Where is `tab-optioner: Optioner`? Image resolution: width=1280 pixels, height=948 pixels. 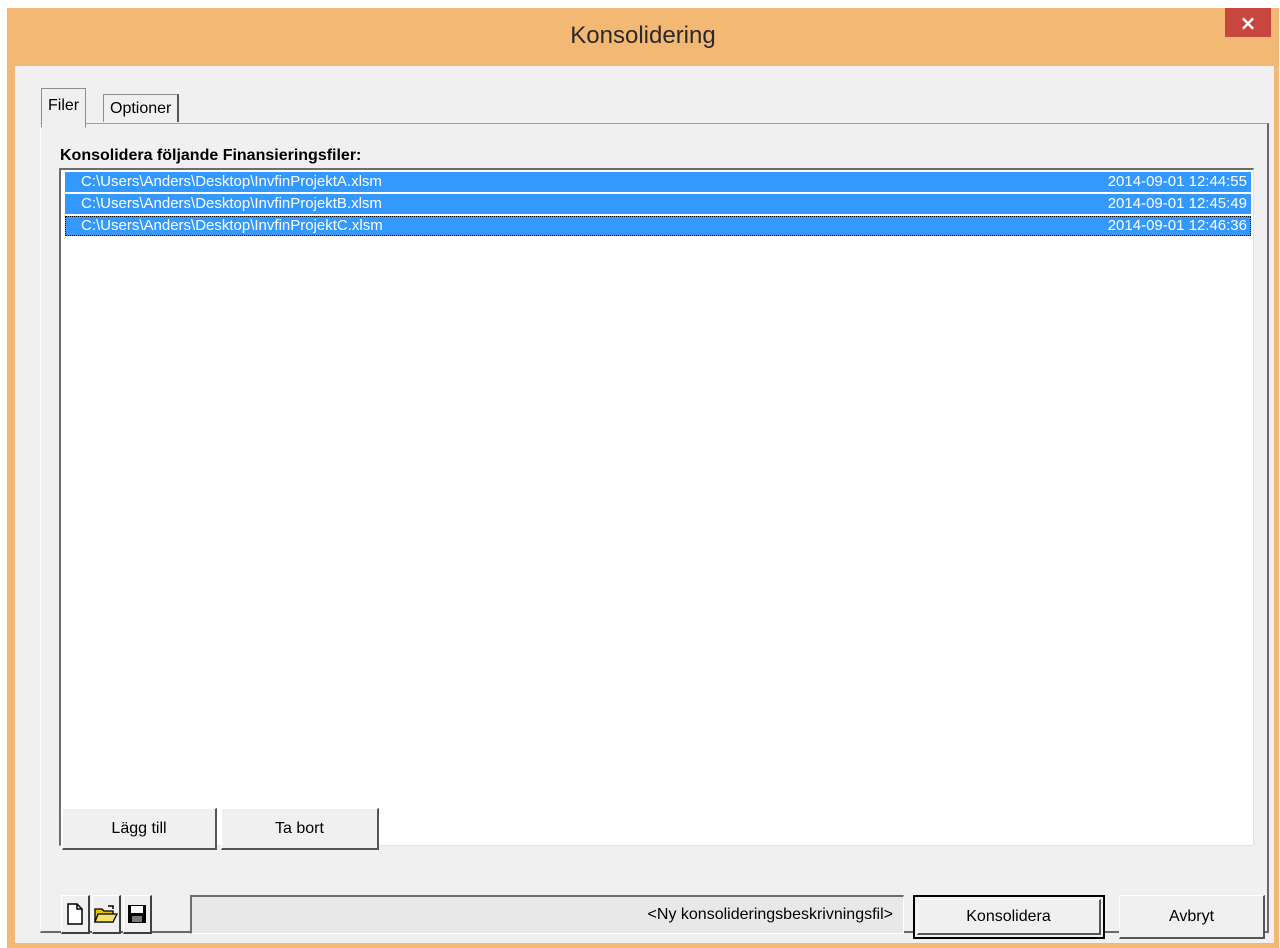 tab-optioner: Optioner is located at coordinates (141, 108).